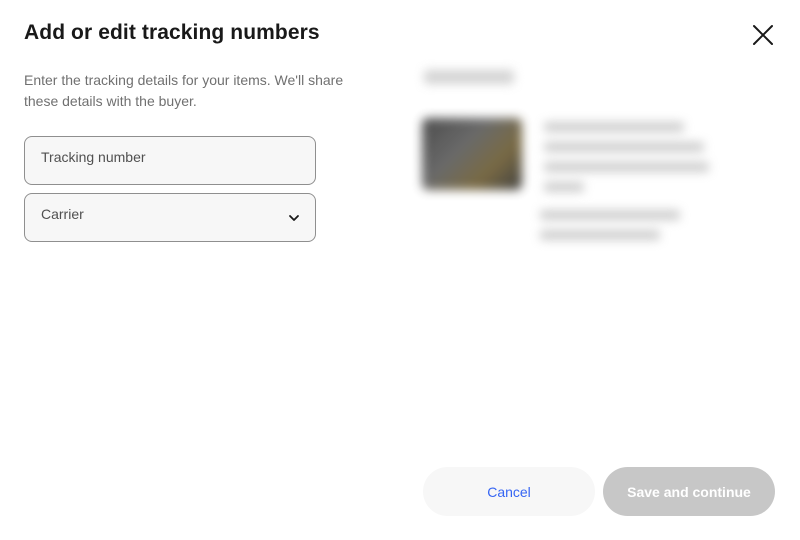 This screenshot has width=800, height=540. I want to click on close-button, so click(763, 35).